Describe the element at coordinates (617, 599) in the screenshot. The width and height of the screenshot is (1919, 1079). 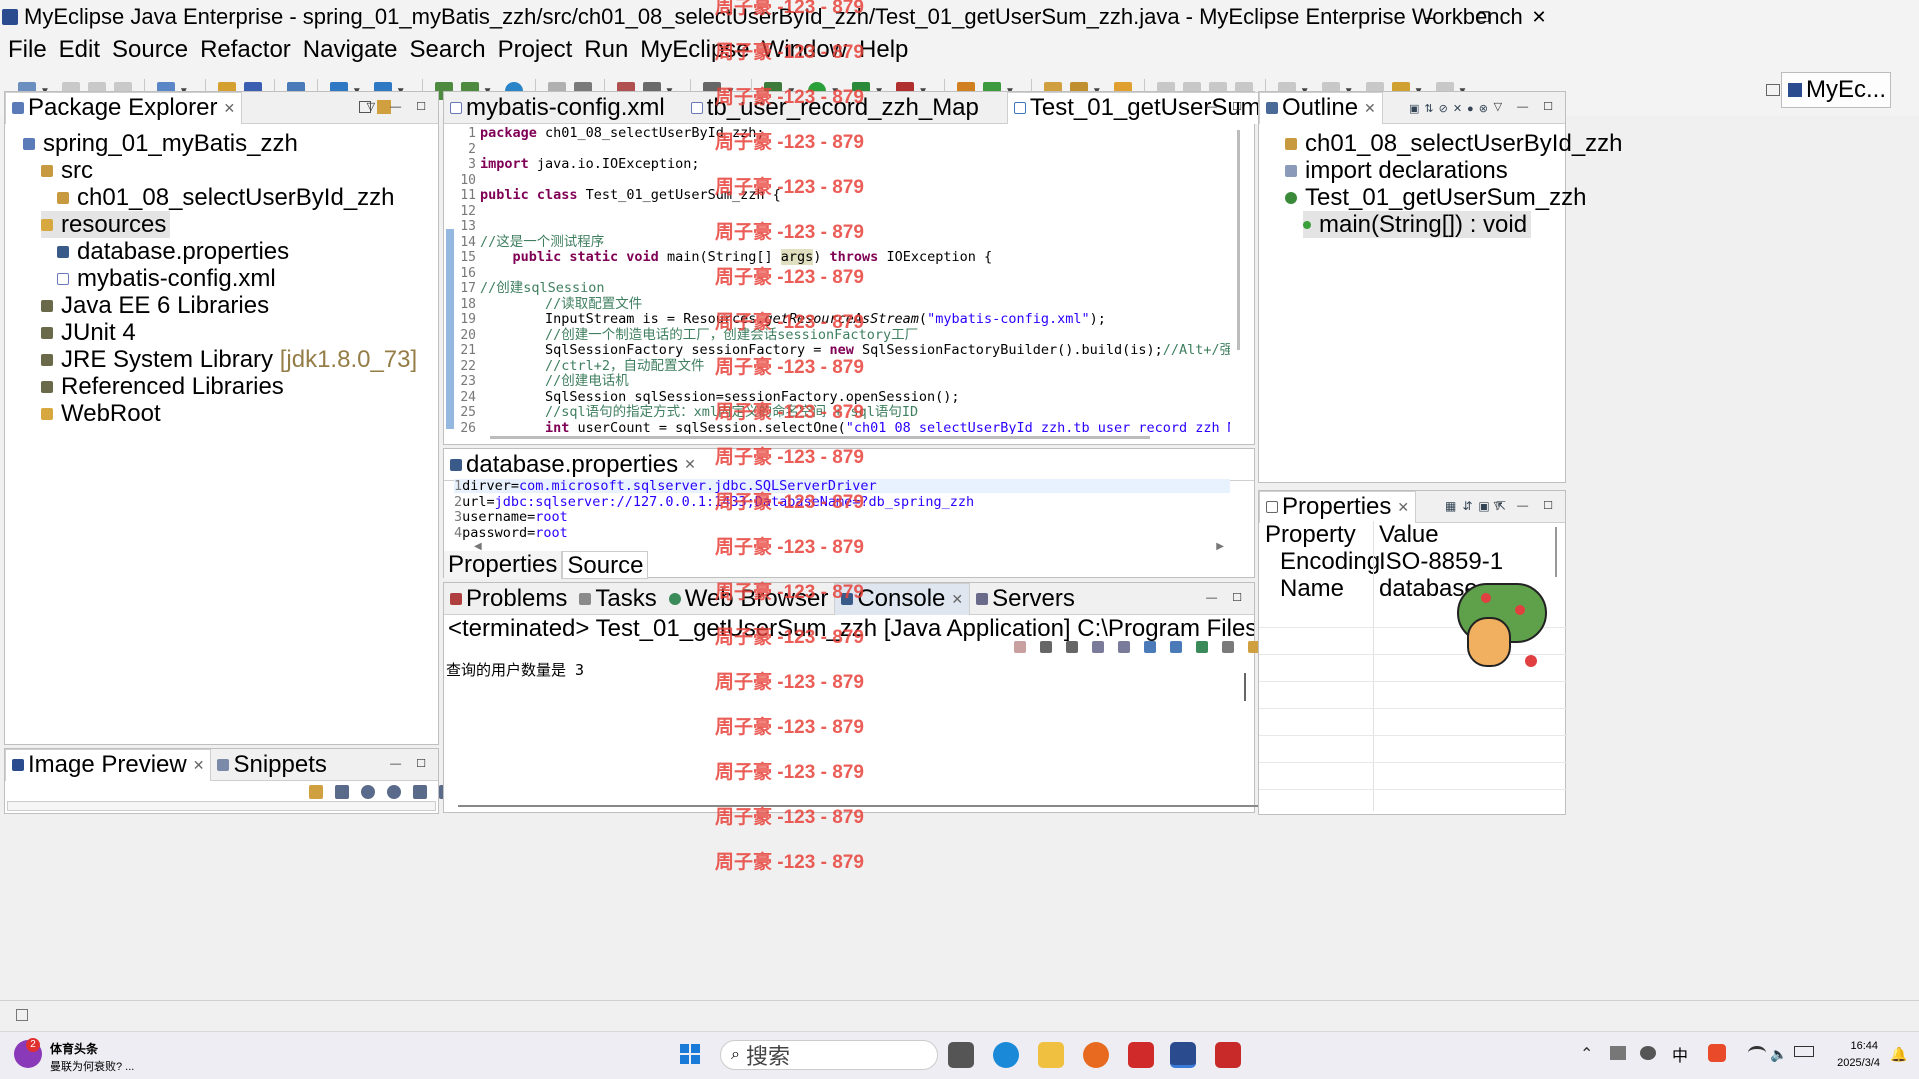
I see `tab-tasks: Tasks` at that location.